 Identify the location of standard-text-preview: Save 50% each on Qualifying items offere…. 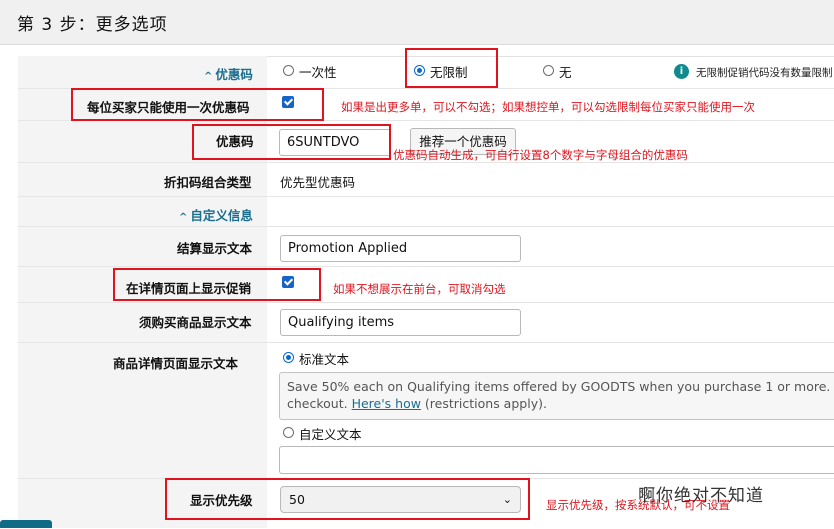
(556, 396).